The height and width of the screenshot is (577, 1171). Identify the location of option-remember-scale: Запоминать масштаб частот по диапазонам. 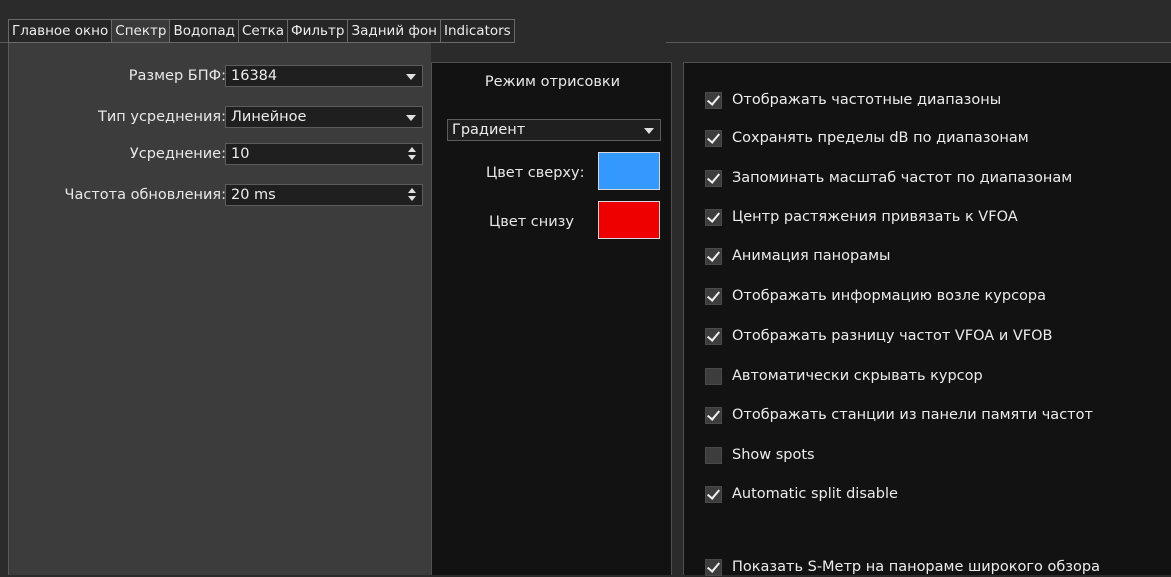
(888, 178).